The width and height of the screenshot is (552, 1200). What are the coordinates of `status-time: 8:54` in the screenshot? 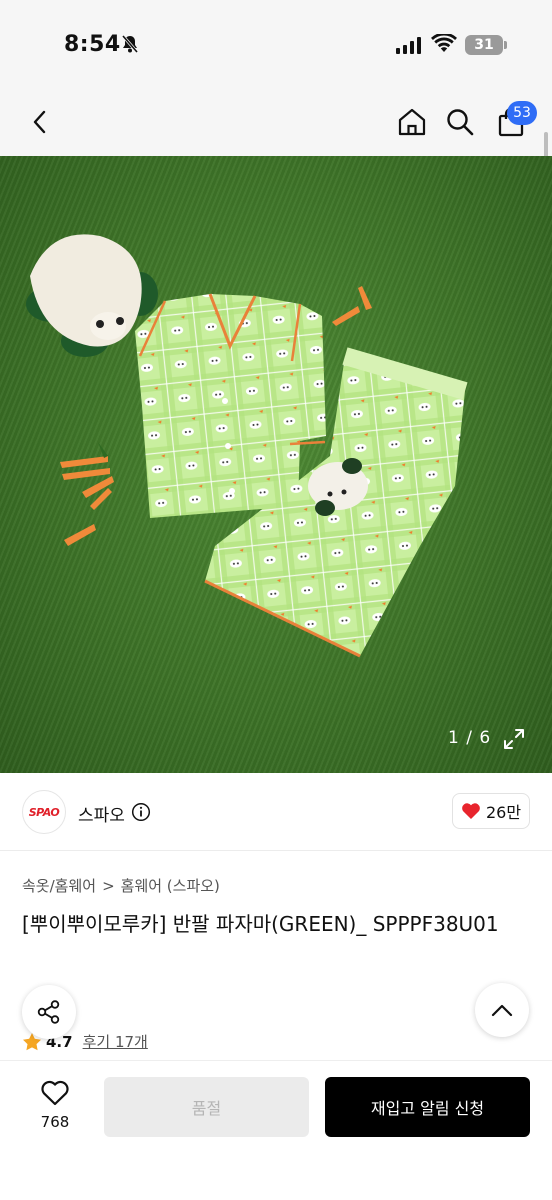 It's located at (92, 44).